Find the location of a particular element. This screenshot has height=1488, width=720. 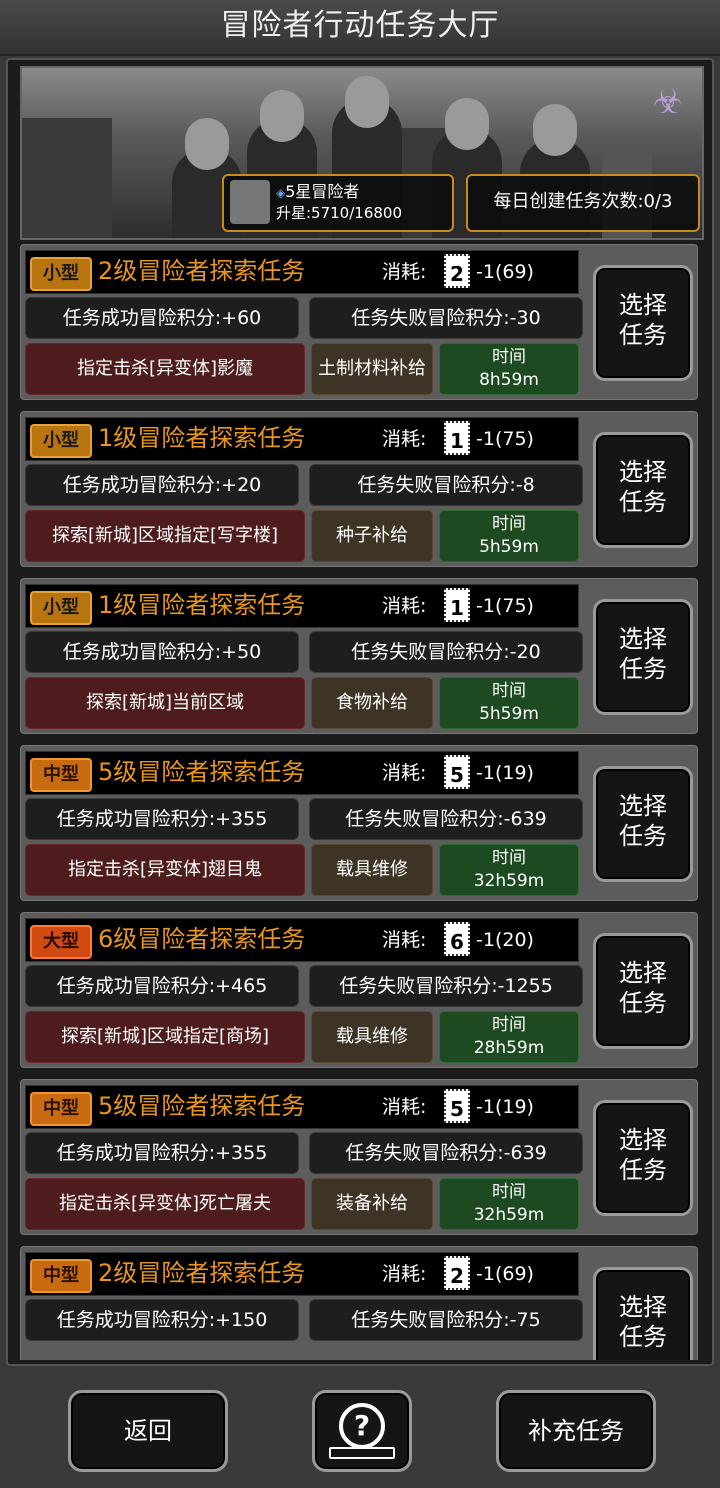

back-button: 返回 is located at coordinates (148, 1431).